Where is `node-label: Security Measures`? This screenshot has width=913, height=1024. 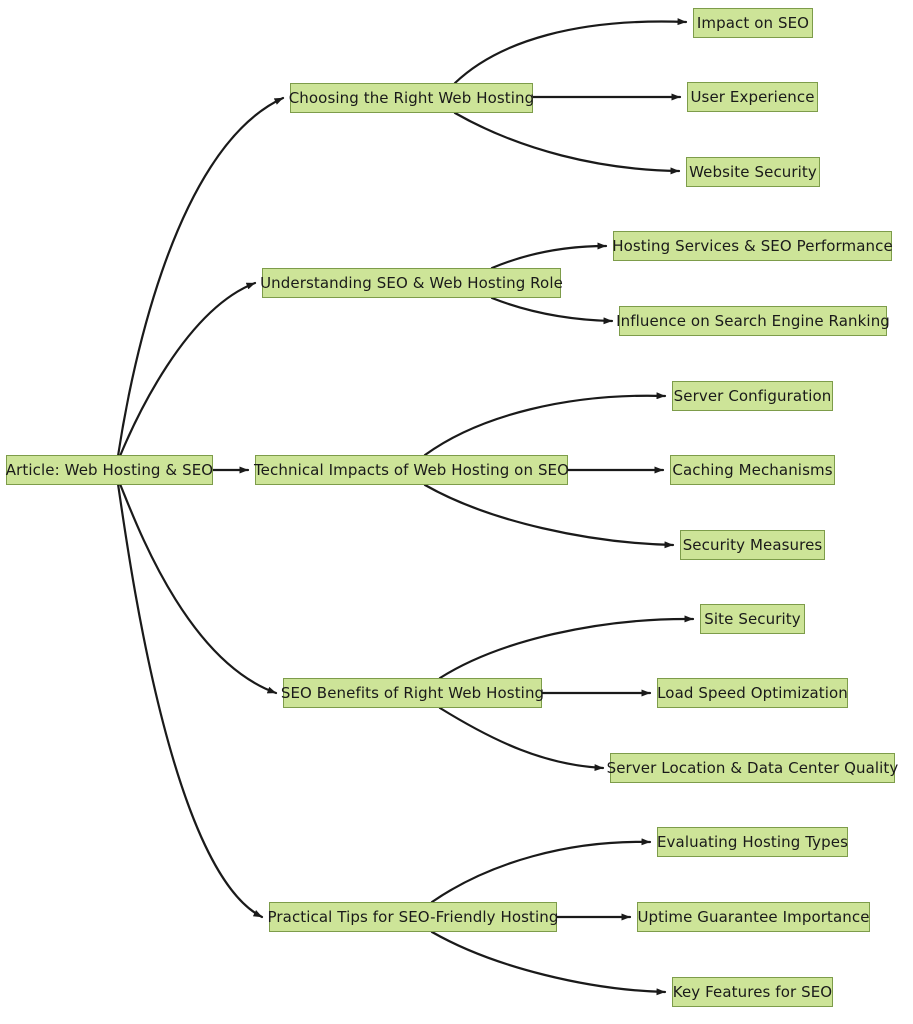 node-label: Security Measures is located at coordinates (752, 544).